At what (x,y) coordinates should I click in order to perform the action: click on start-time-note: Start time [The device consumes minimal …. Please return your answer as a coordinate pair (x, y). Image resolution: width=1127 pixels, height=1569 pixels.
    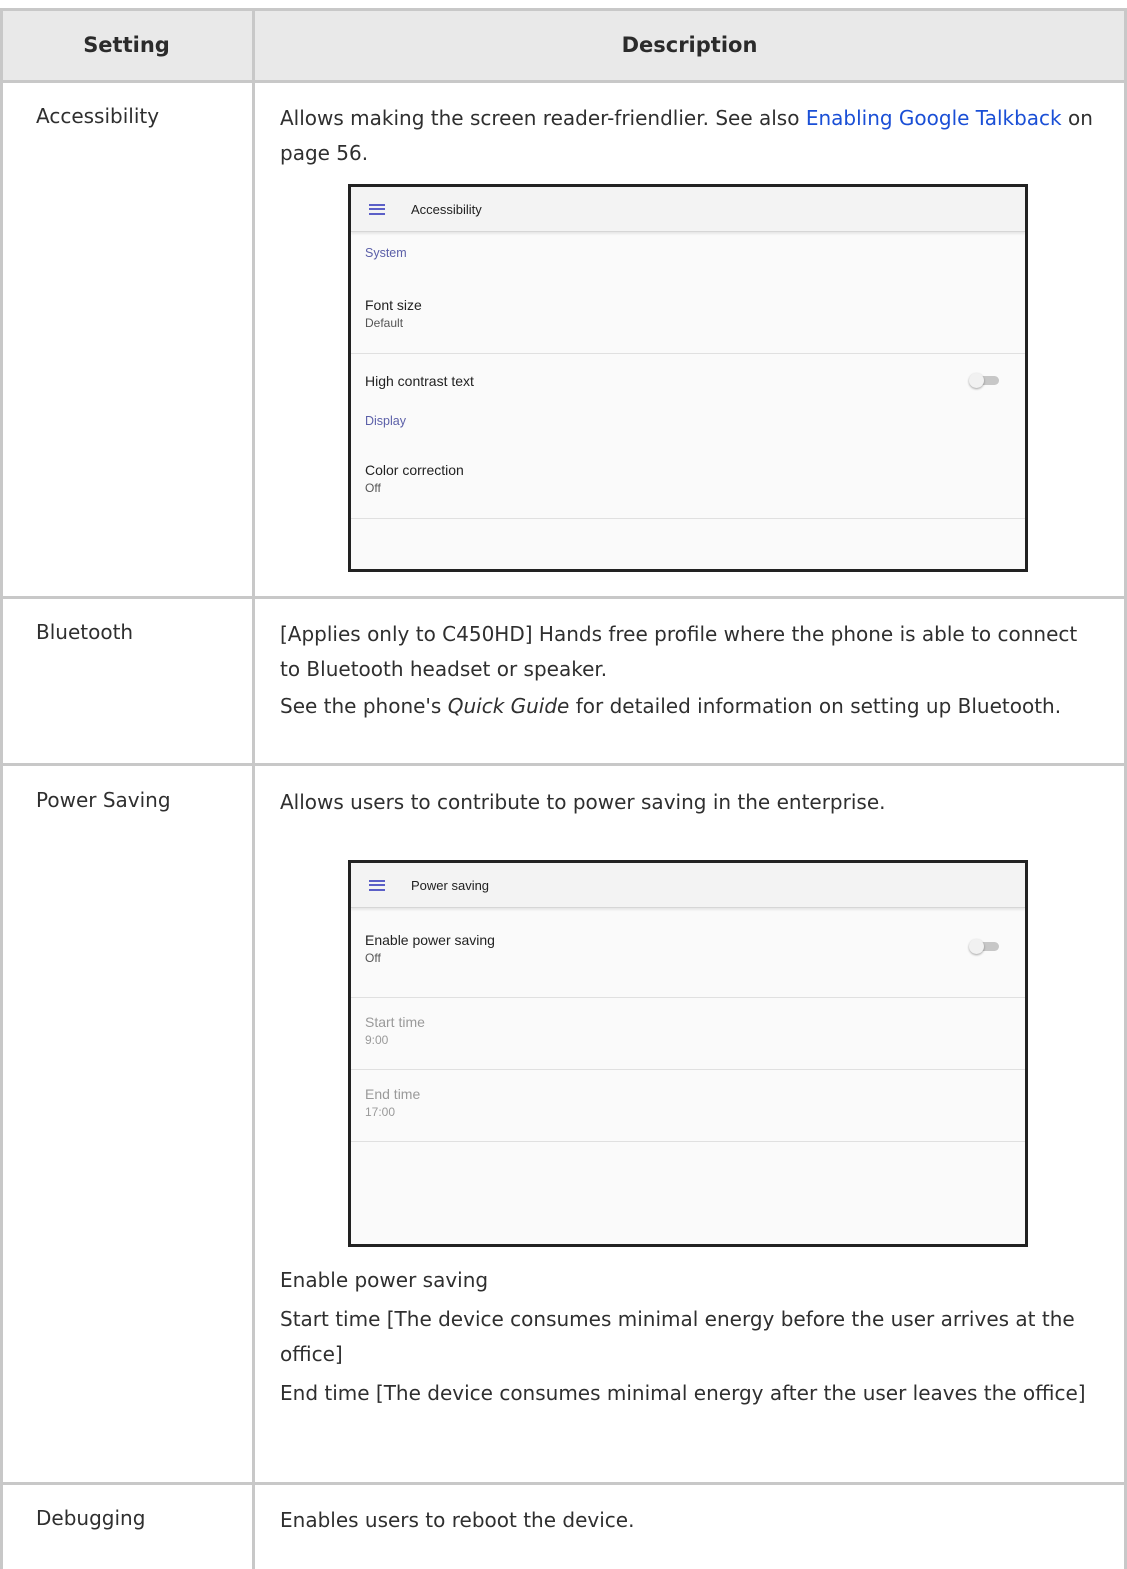
    Looking at the image, I should click on (677, 1336).